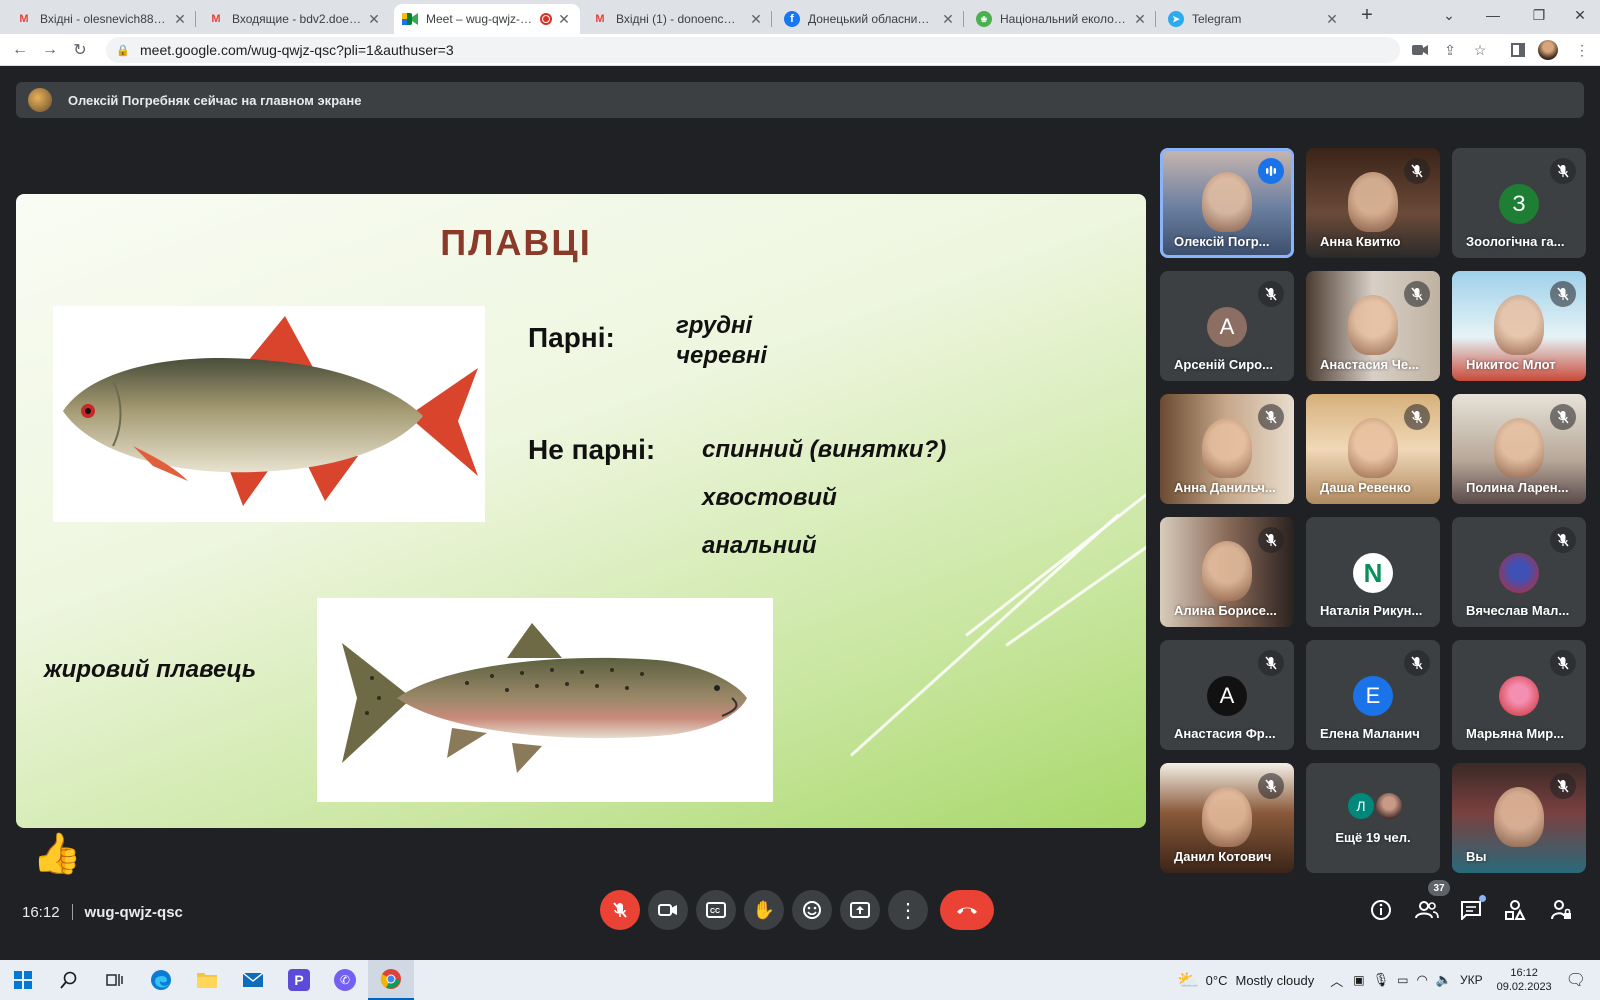  I want to click on minimize-button: —, so click(1493, 15).